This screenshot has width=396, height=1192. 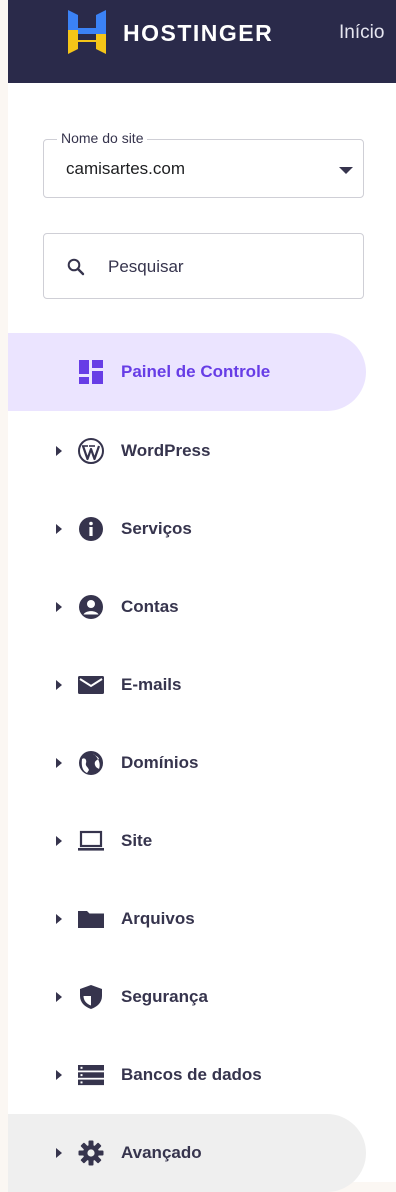 I want to click on sidebar-item-dominios: Domínios, so click(x=187, y=763).